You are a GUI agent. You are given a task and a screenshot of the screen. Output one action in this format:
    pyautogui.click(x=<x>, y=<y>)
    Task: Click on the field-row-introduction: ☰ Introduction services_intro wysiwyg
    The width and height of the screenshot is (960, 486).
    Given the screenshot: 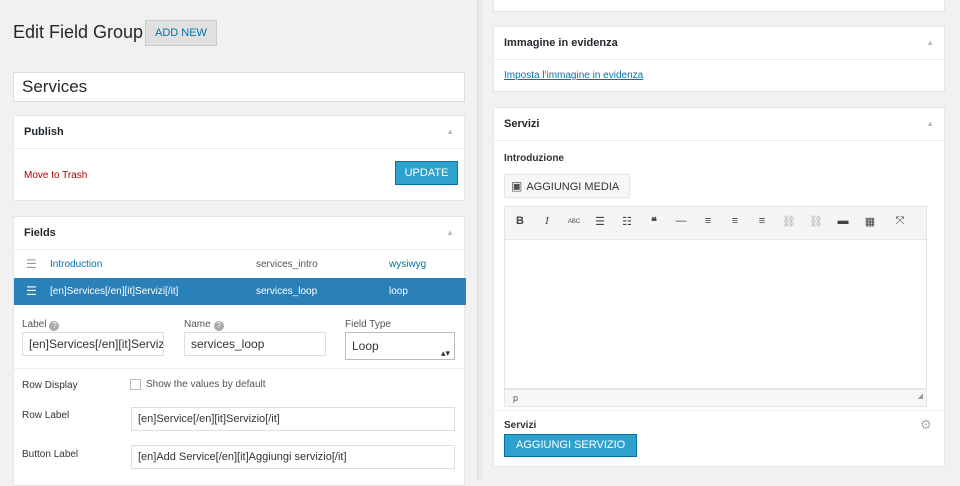 What is the action you would take?
    pyautogui.click(x=240, y=264)
    